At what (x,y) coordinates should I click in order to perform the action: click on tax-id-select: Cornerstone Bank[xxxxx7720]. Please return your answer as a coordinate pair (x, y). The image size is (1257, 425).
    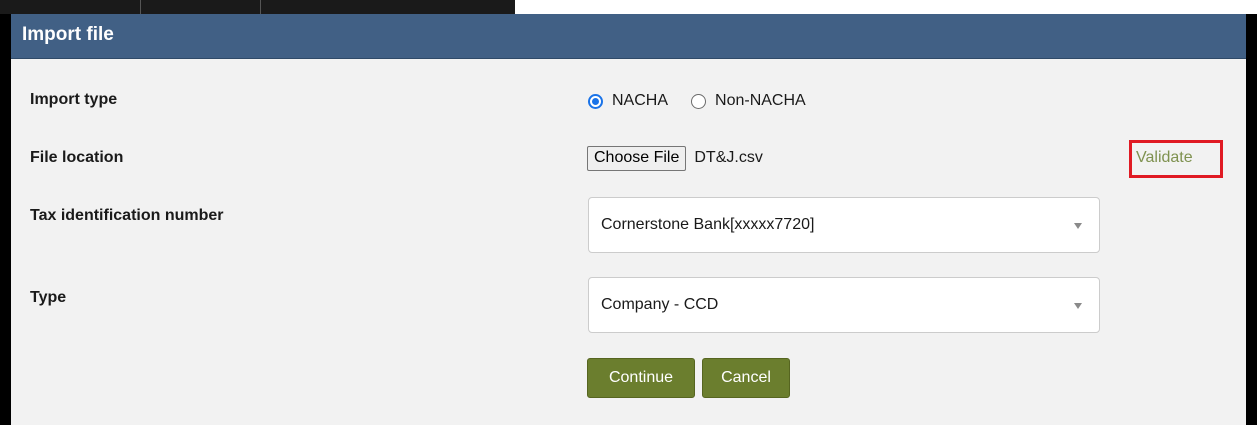
    Looking at the image, I should click on (844, 225).